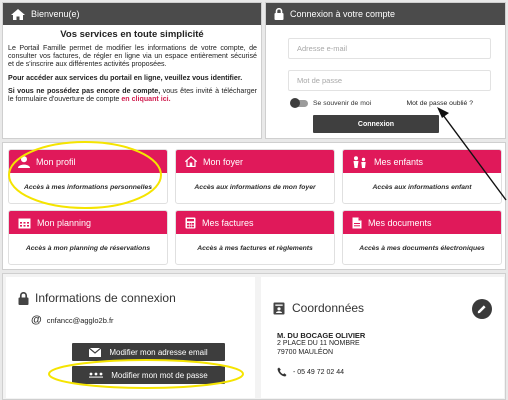  I want to click on password-field: Mot de passe, so click(389, 80).